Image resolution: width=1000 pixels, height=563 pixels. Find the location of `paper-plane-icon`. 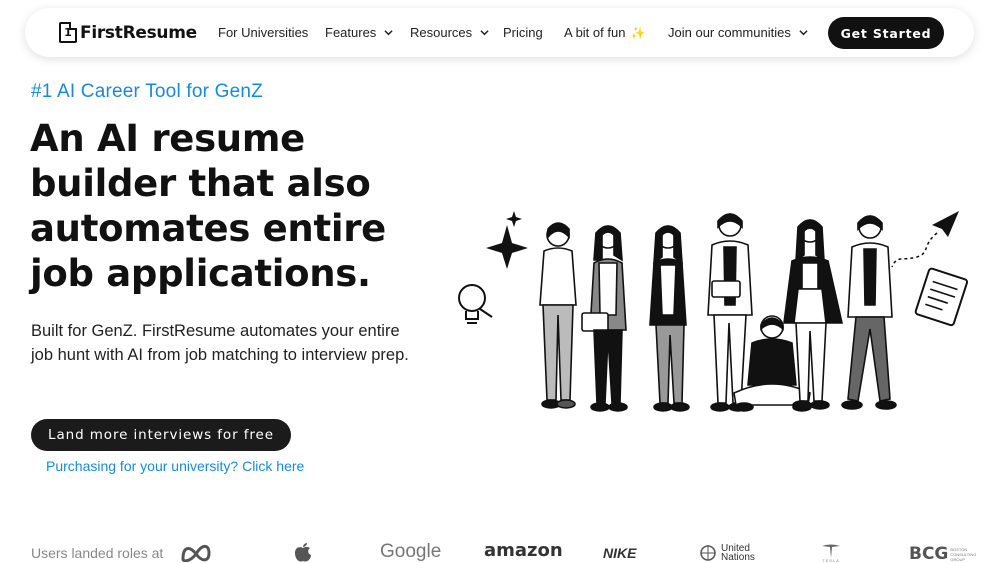

paper-plane-icon is located at coordinates (925, 239).